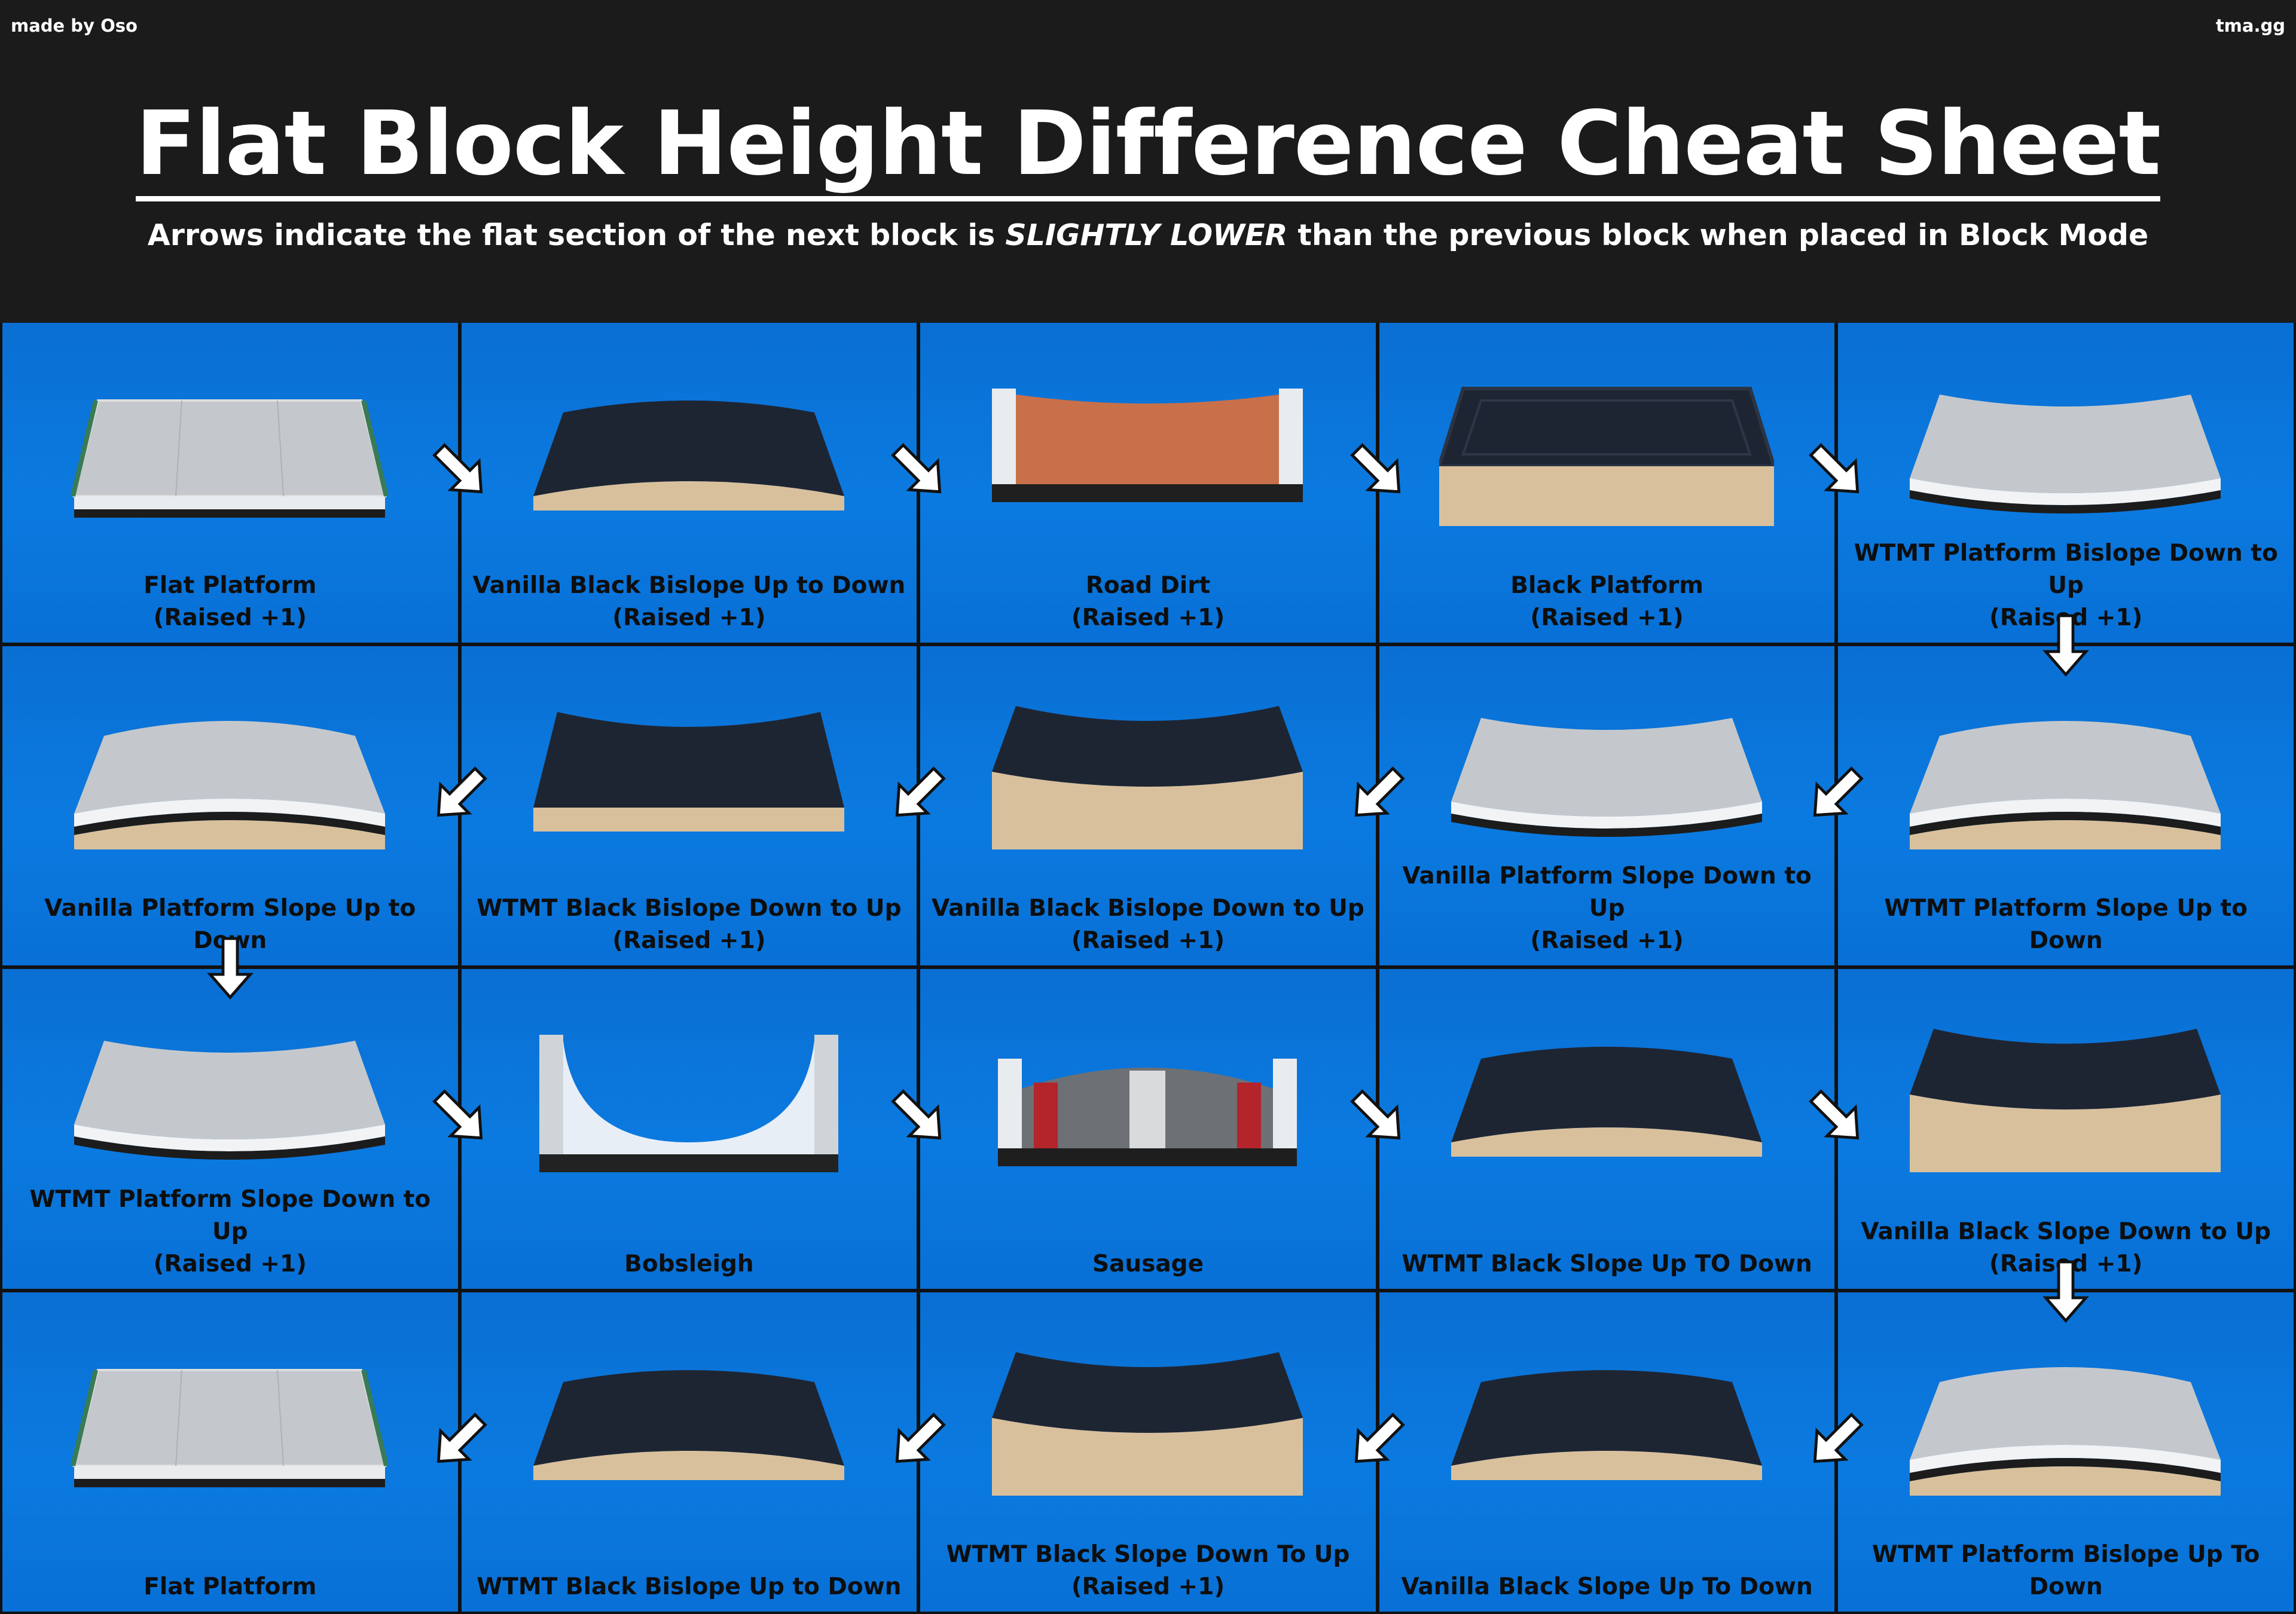  What do you see at coordinates (230, 1215) in the screenshot?
I see `block-name: WTMT Platform Slope Down to Up` at bounding box center [230, 1215].